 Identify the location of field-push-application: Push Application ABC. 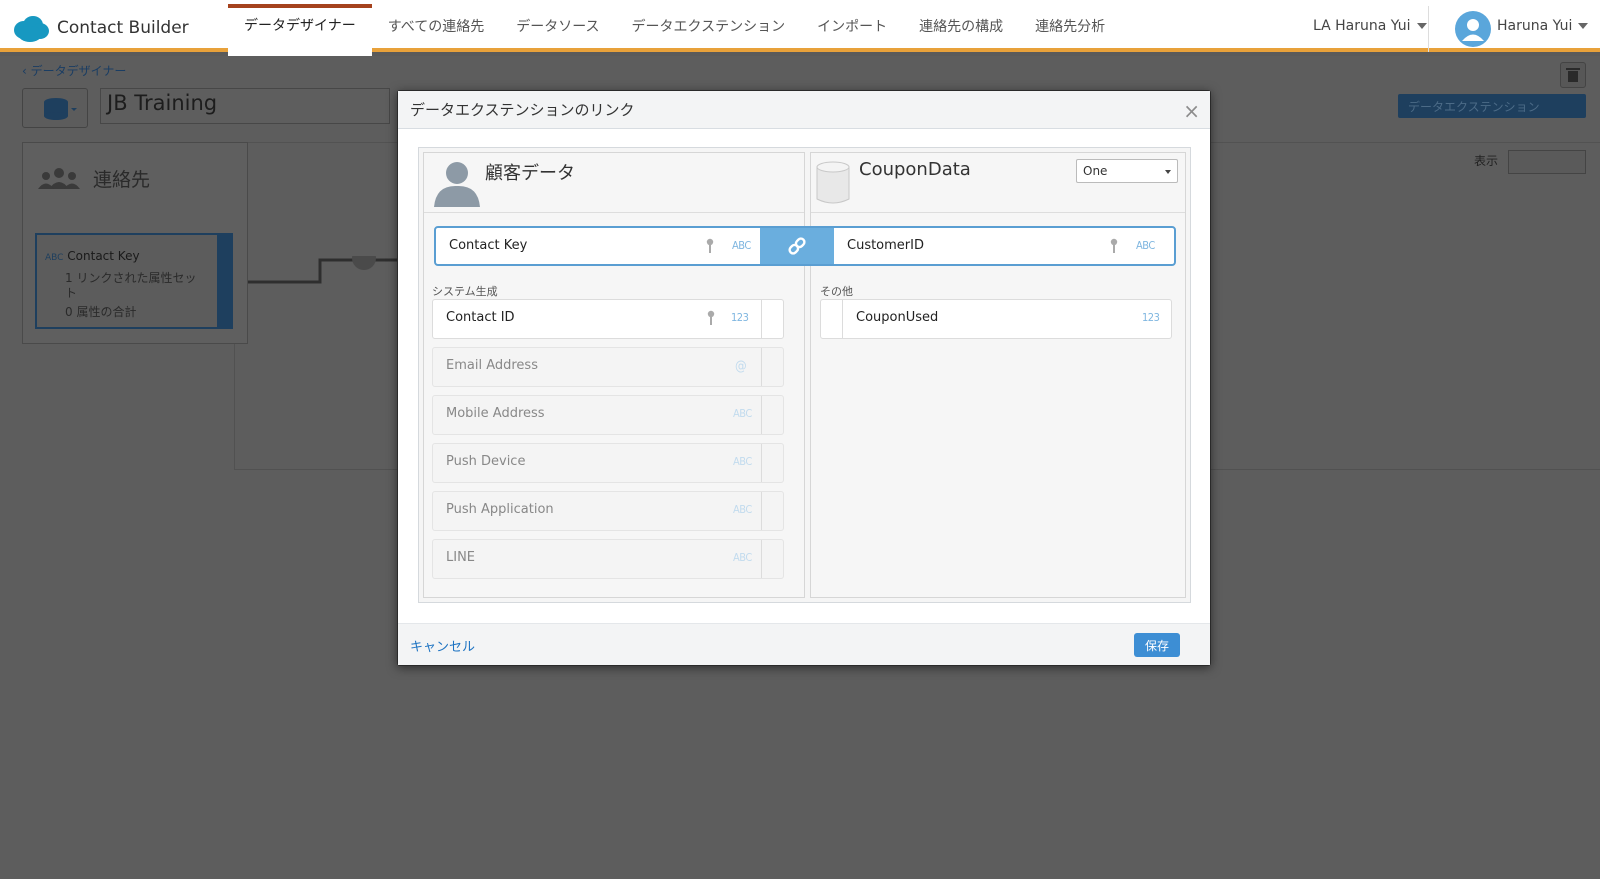
(608, 511).